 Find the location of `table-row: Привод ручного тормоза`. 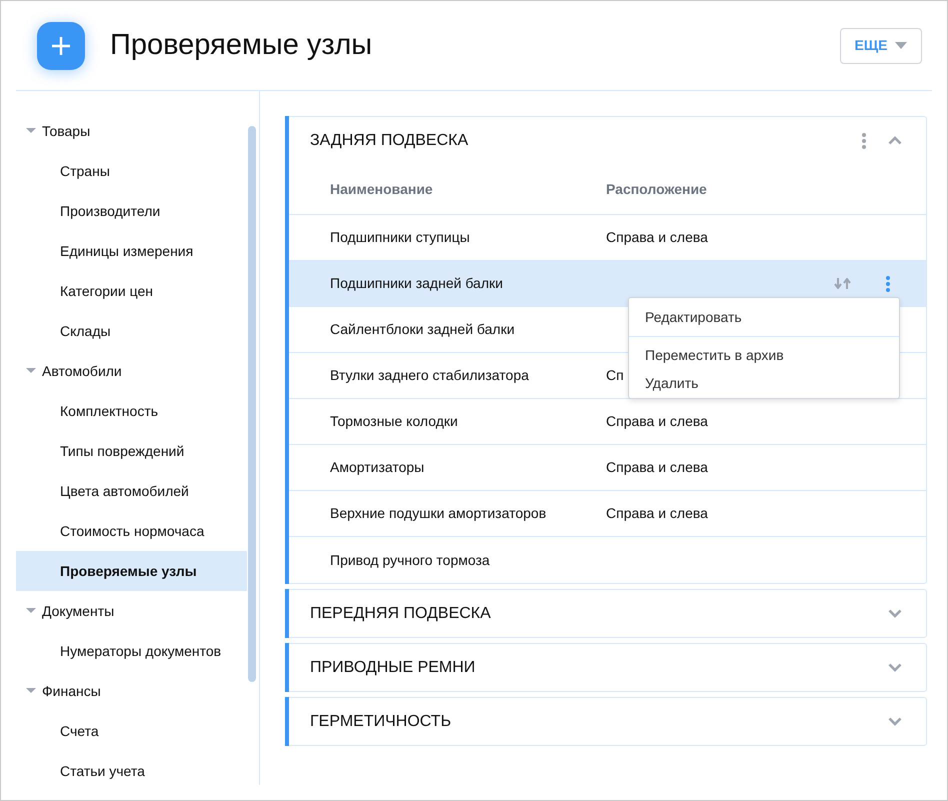

table-row: Привод ручного тормоза is located at coordinates (606, 560).